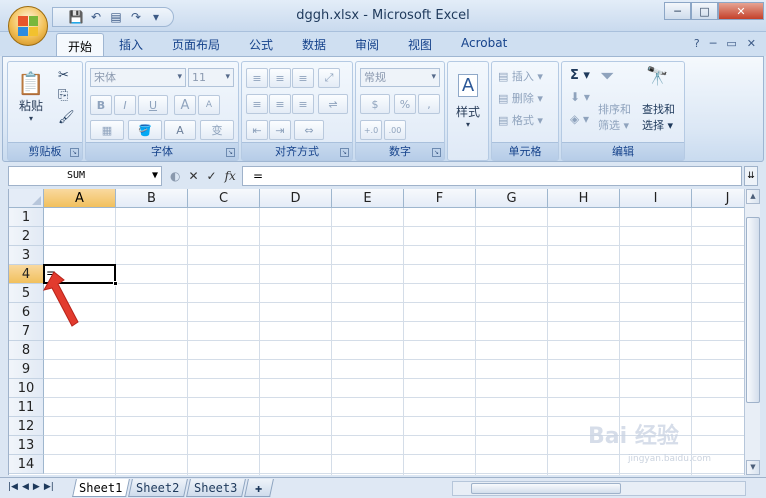 The height and width of the screenshot is (498, 766). What do you see at coordinates (26, 255) in the screenshot?
I see `row-header: 3` at bounding box center [26, 255].